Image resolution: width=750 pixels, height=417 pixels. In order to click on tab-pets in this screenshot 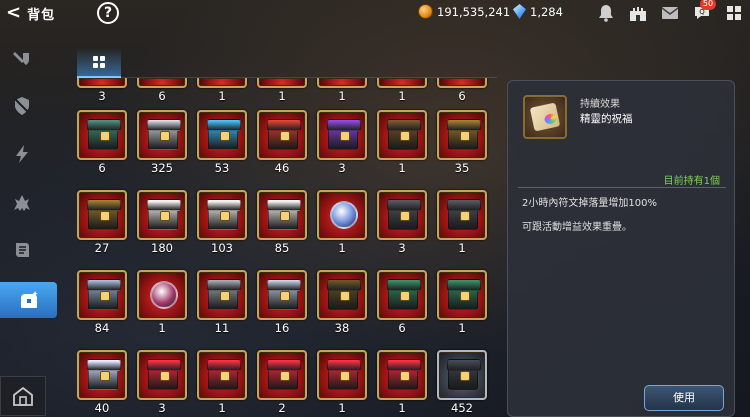, I will do `click(22, 202)`.